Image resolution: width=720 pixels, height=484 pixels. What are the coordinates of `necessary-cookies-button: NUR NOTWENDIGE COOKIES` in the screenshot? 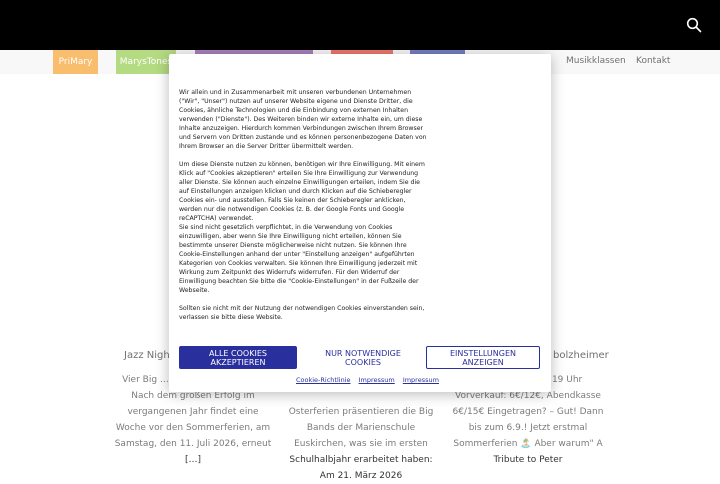 It's located at (363, 357).